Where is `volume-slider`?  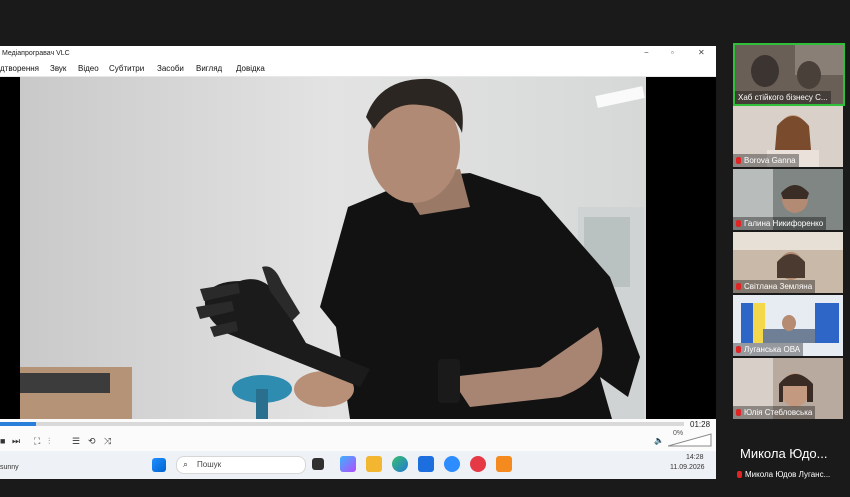 volume-slider is located at coordinates (690, 440).